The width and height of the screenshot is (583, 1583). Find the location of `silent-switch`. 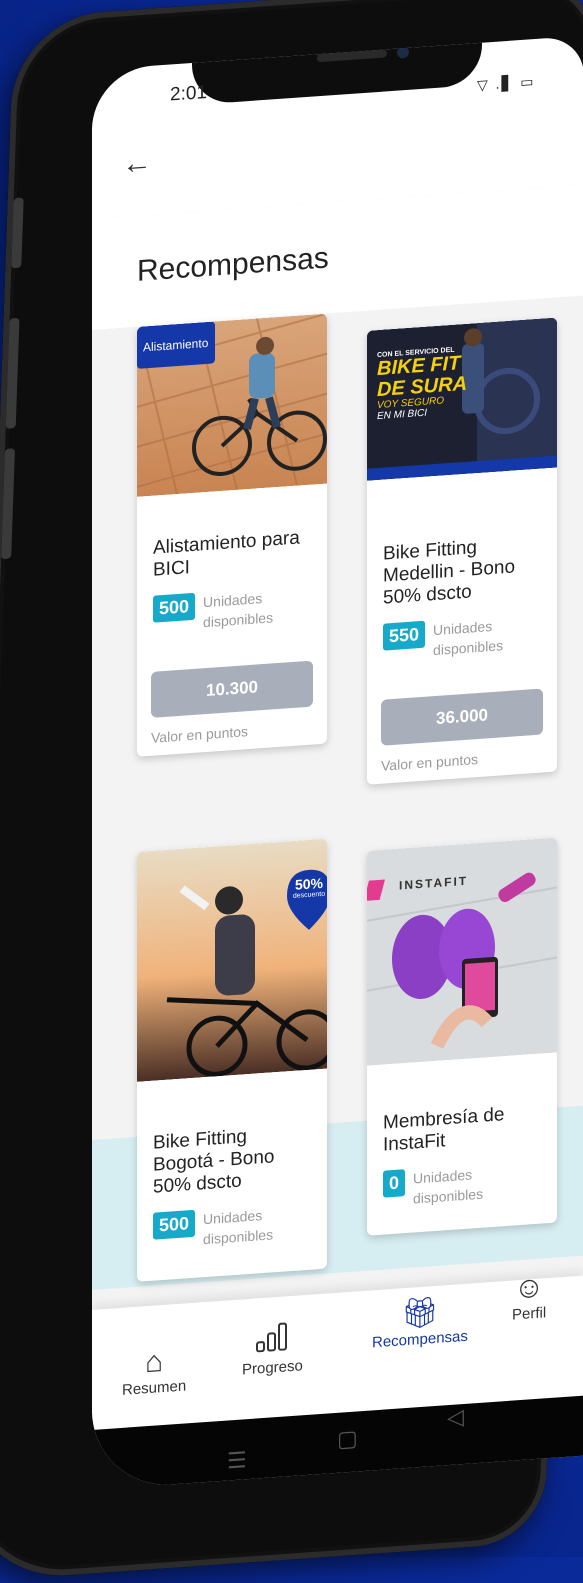

silent-switch is located at coordinates (17, 233).